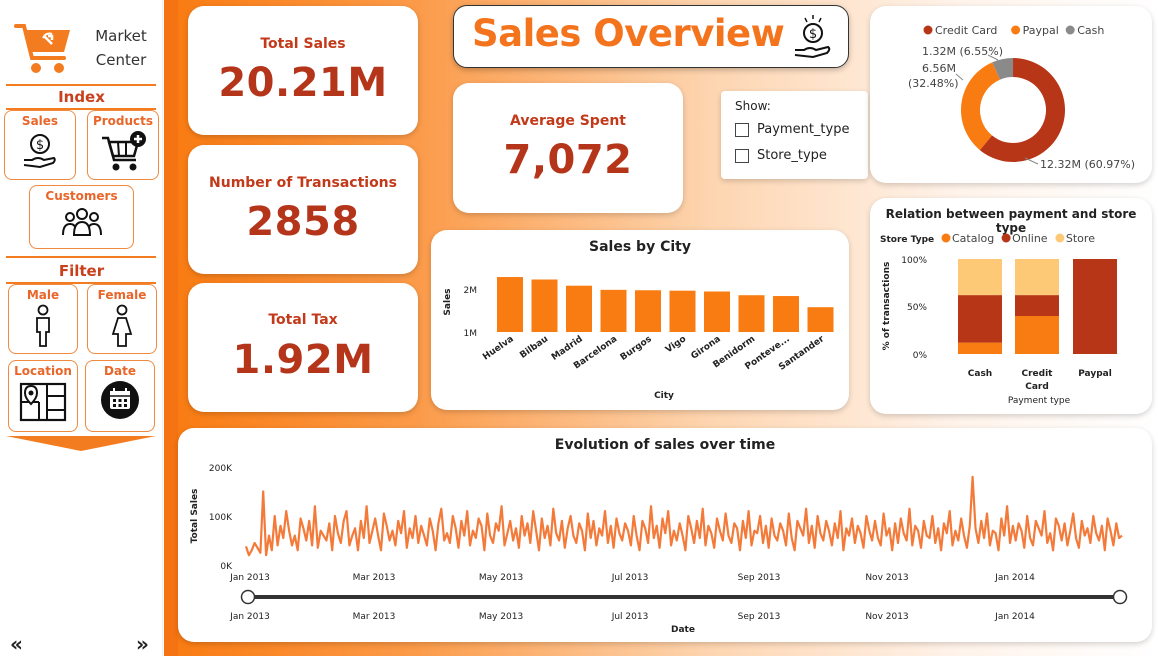  I want to click on total-tax-card: Total Tax 1.92M, so click(303, 347).